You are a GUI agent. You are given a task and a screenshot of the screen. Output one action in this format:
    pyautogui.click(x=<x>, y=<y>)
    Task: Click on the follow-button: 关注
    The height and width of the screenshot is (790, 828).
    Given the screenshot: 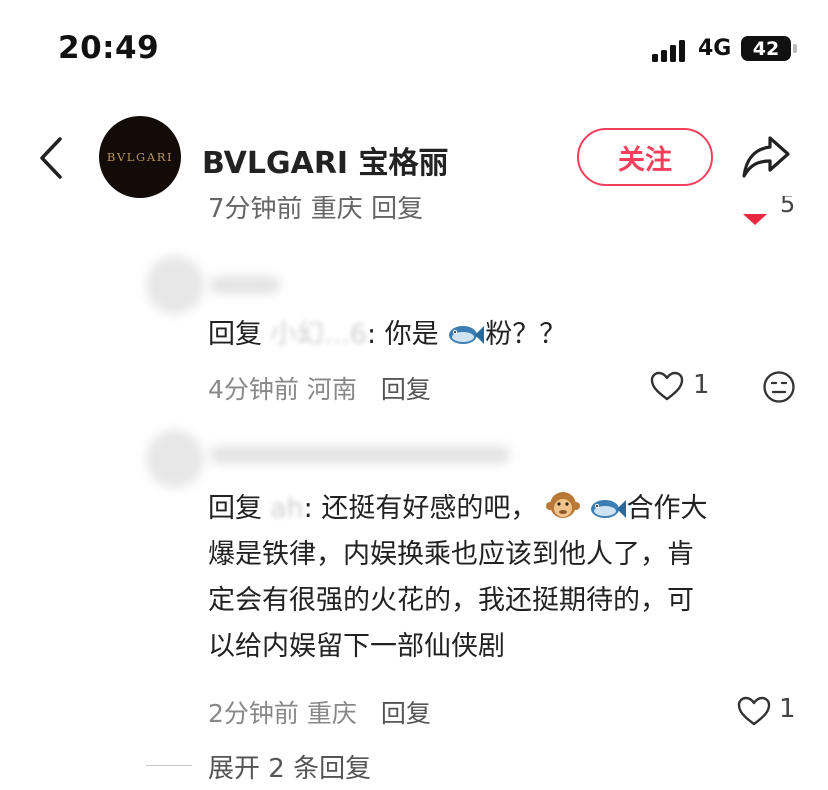 What is the action you would take?
    pyautogui.click(x=645, y=157)
    